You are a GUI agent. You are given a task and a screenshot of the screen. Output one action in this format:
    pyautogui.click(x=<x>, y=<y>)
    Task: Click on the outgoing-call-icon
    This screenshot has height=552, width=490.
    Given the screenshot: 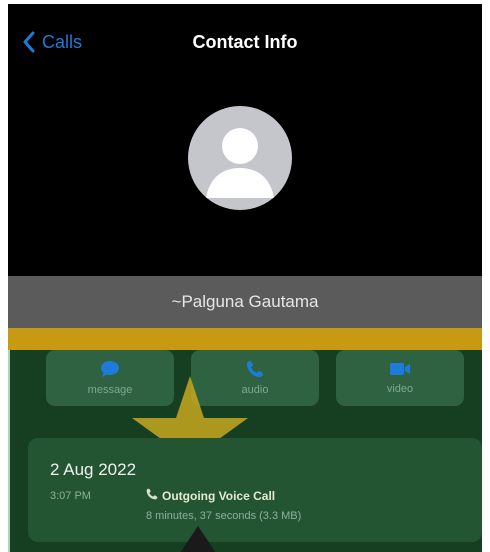 What is the action you would take?
    pyautogui.click(x=152, y=495)
    